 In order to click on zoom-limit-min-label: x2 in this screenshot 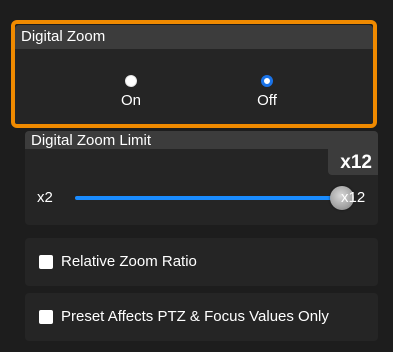, I will do `click(45, 197)`.